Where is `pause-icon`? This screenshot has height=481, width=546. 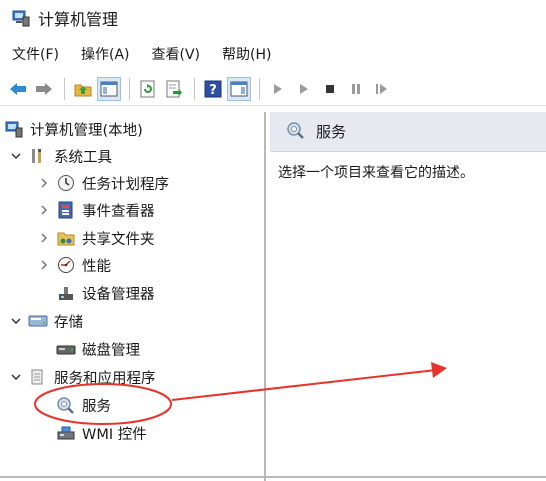
pause-icon is located at coordinates (356, 89).